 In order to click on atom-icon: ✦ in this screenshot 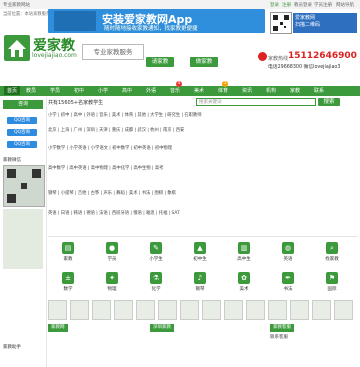, I will do `click(112, 278)`.